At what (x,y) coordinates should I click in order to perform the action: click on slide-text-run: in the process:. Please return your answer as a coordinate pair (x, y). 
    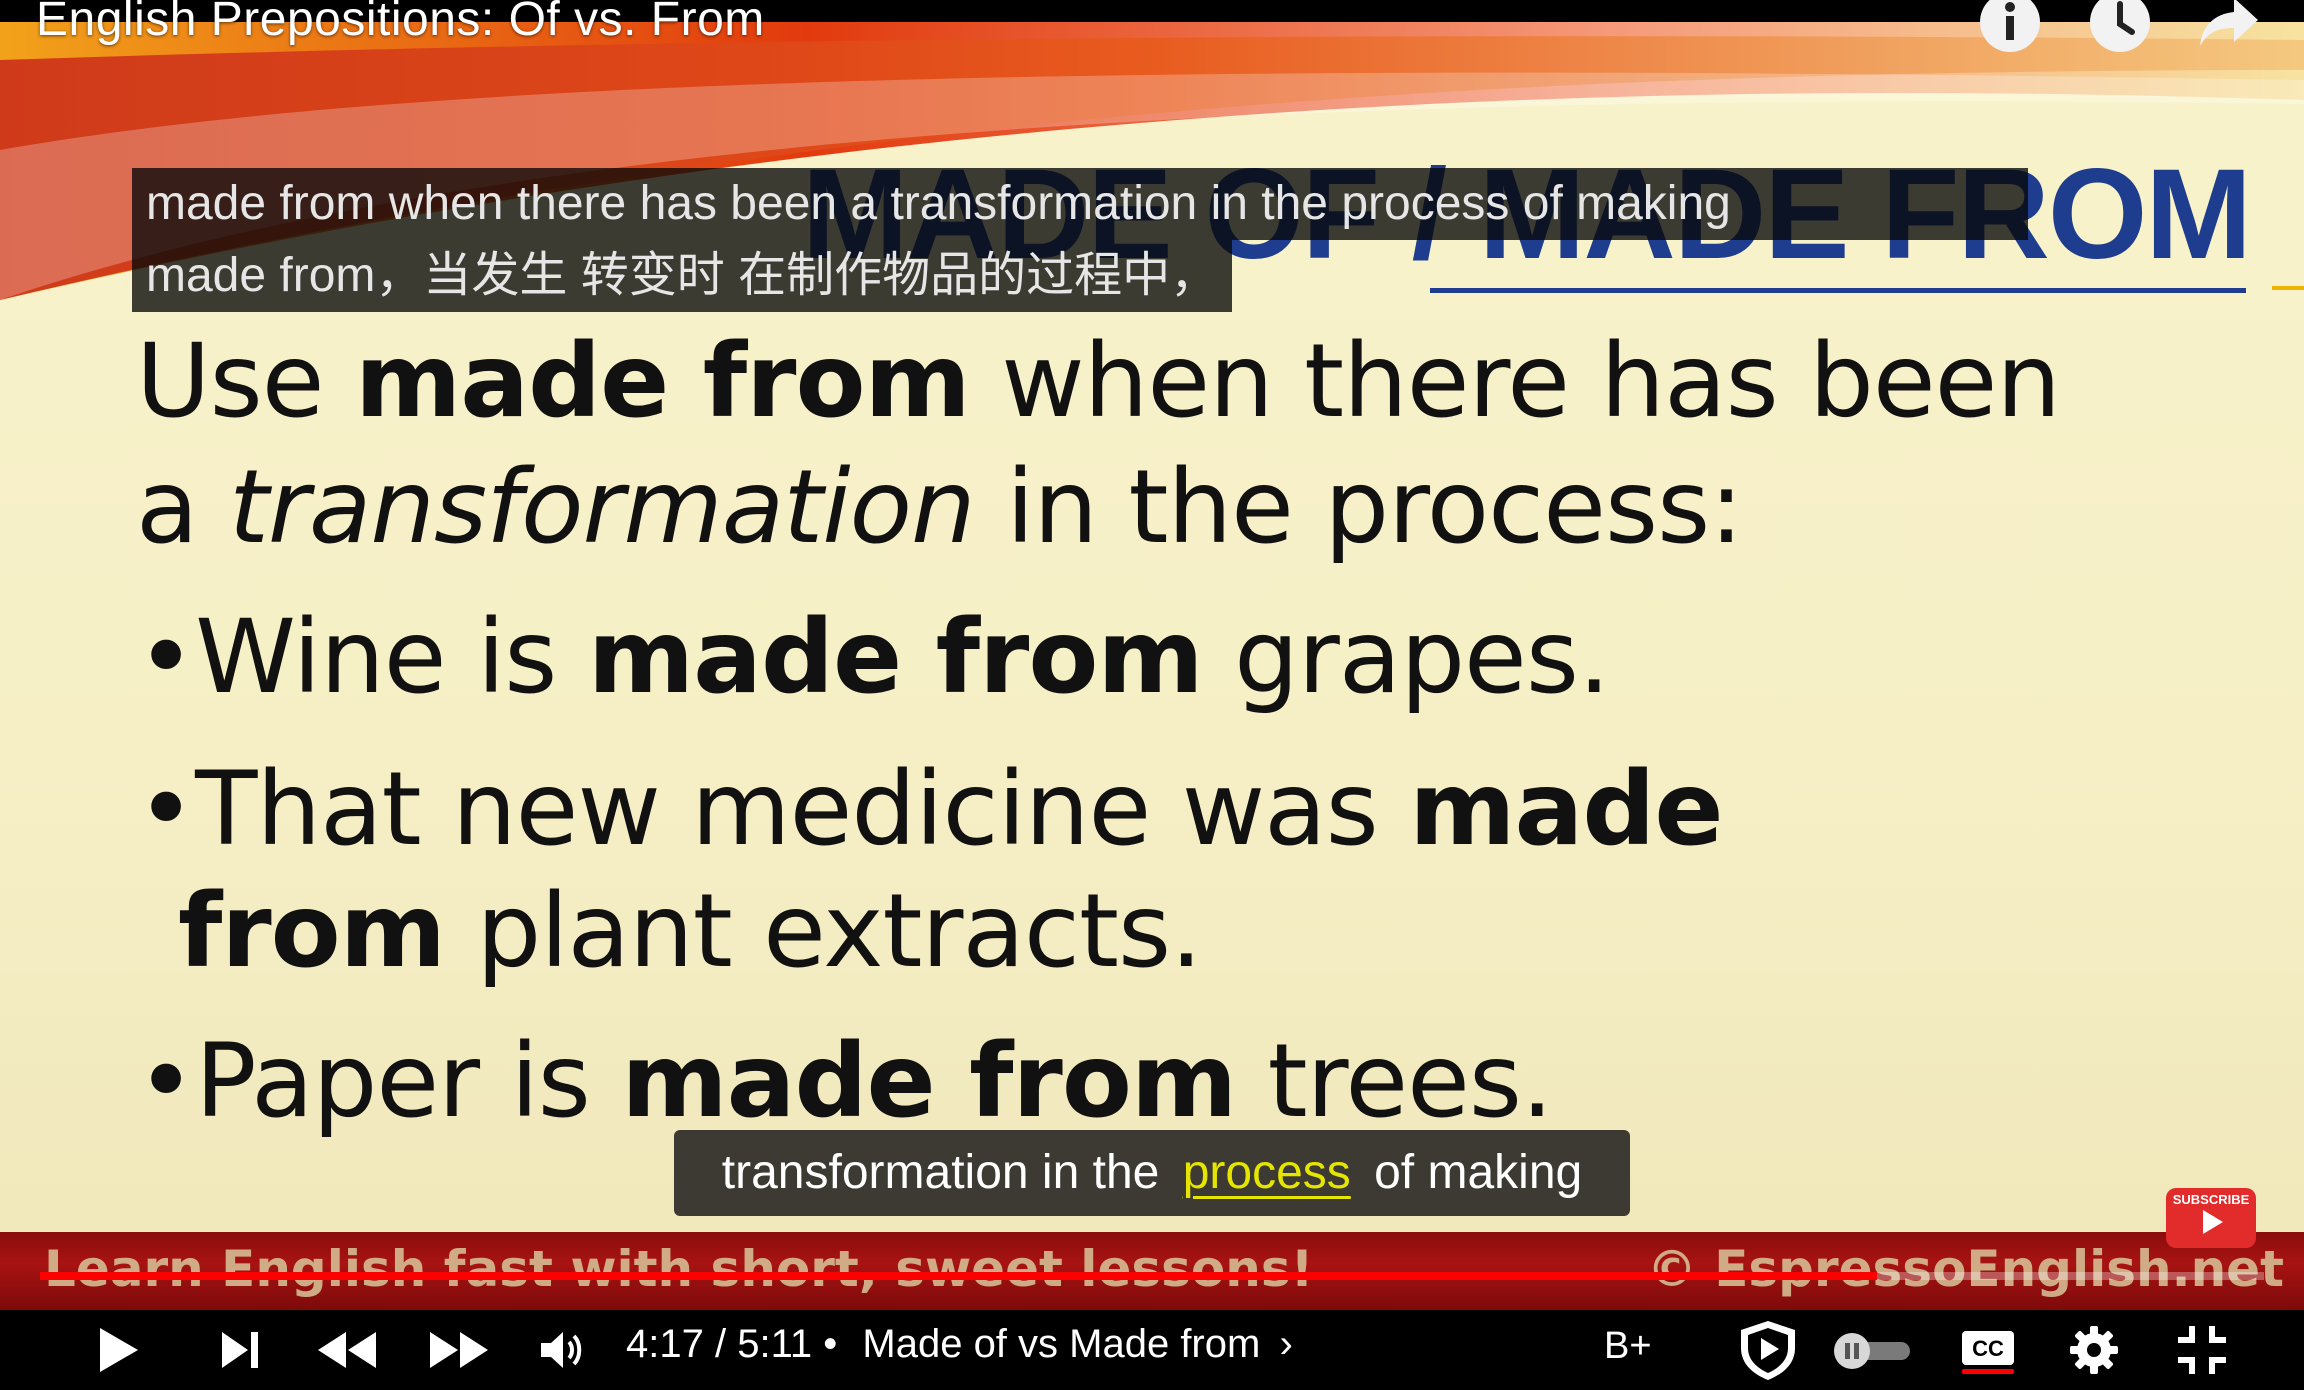
    Looking at the image, I should click on (1359, 507).